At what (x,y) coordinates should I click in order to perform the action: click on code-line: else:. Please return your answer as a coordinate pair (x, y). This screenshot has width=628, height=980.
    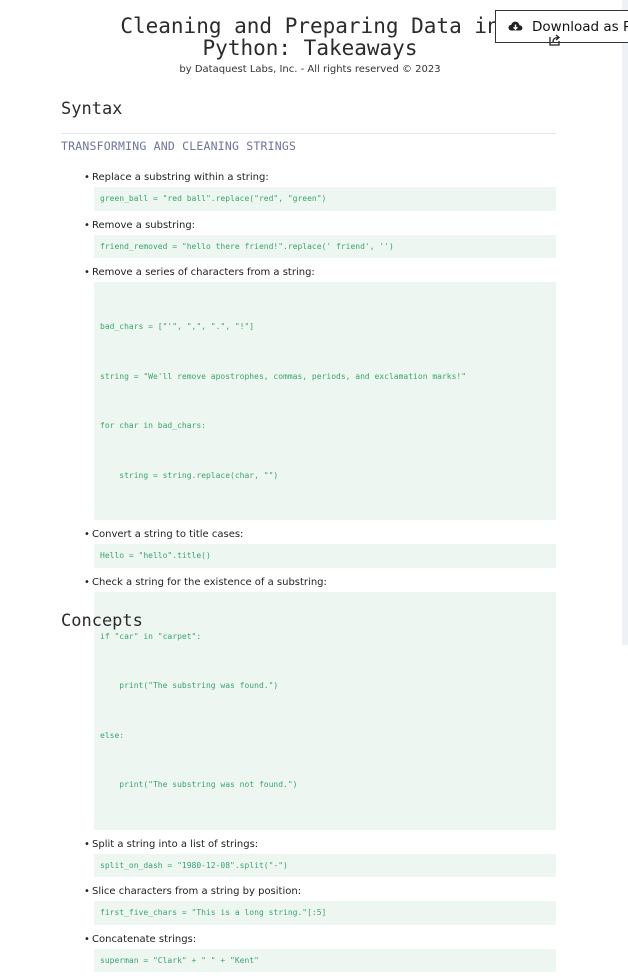
    Looking at the image, I should click on (112, 735).